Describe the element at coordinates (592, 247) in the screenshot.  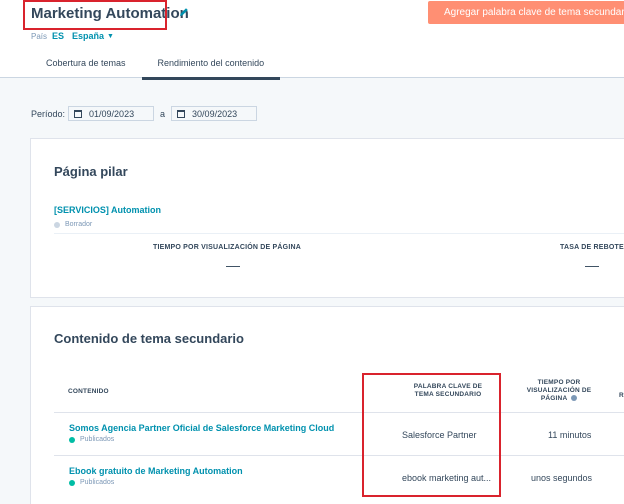
I see `metric-label-bounce: TASA DE REBOTE` at that location.